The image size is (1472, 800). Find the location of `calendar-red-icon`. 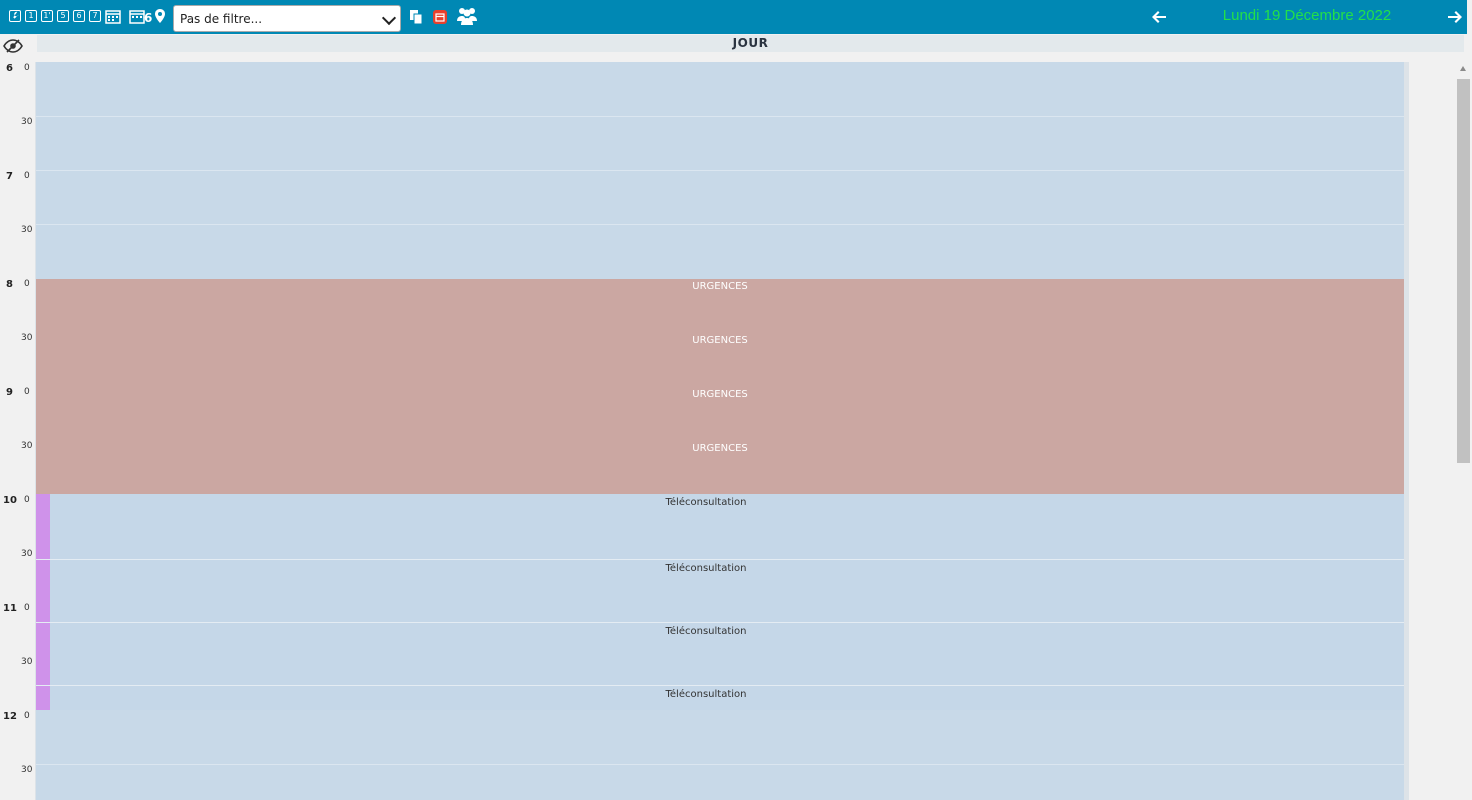

calendar-red-icon is located at coordinates (440, 18).